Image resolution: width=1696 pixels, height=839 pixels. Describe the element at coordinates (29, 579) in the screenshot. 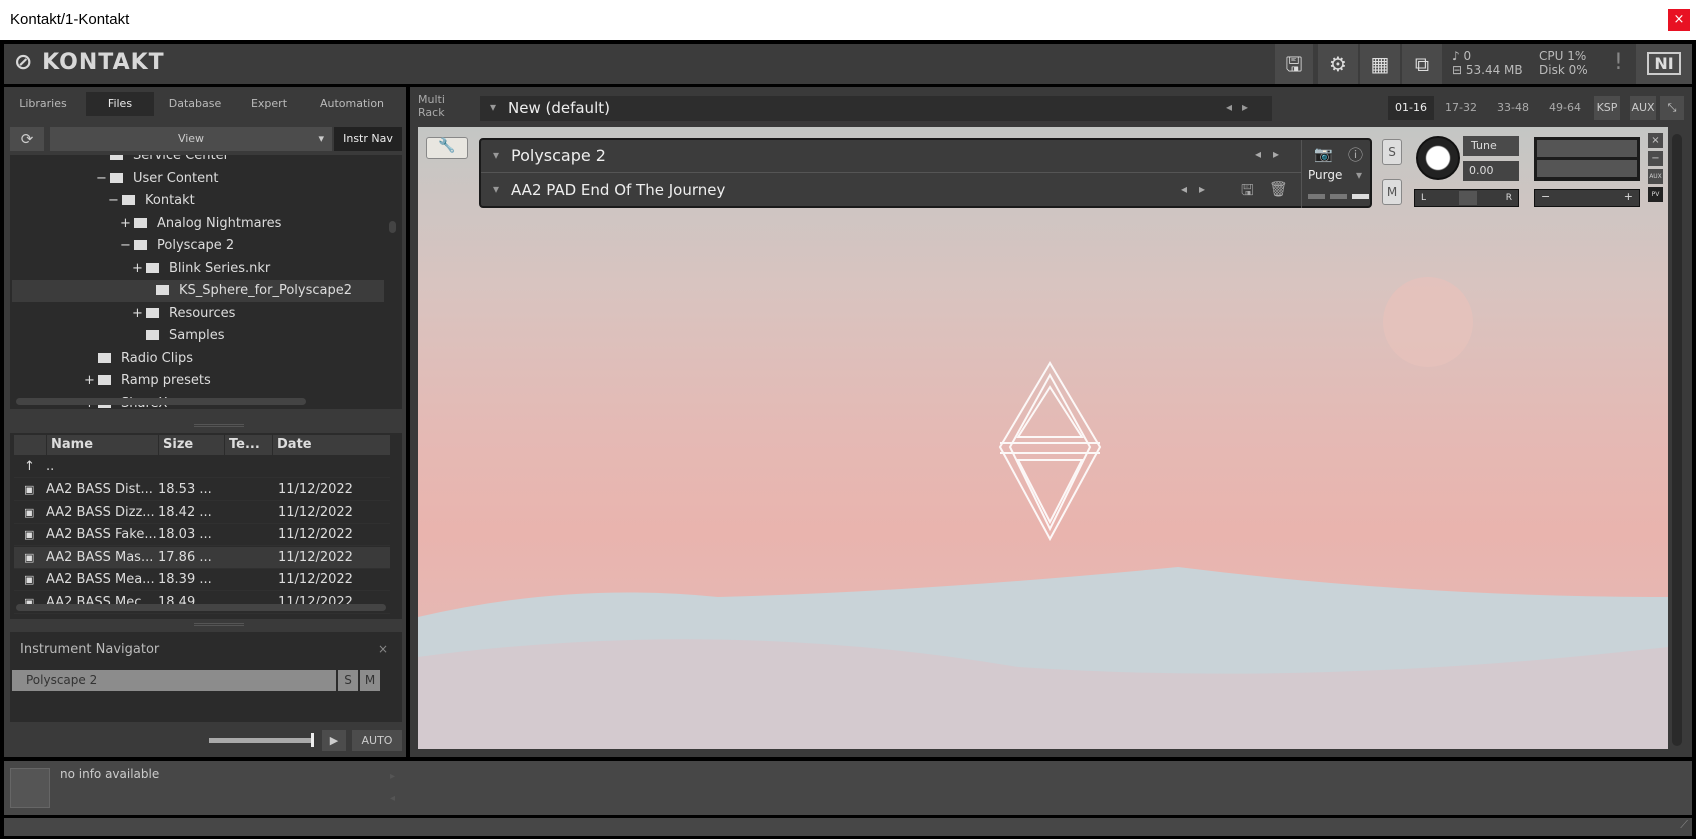

I see `instrument-file-icon: ▣` at that location.